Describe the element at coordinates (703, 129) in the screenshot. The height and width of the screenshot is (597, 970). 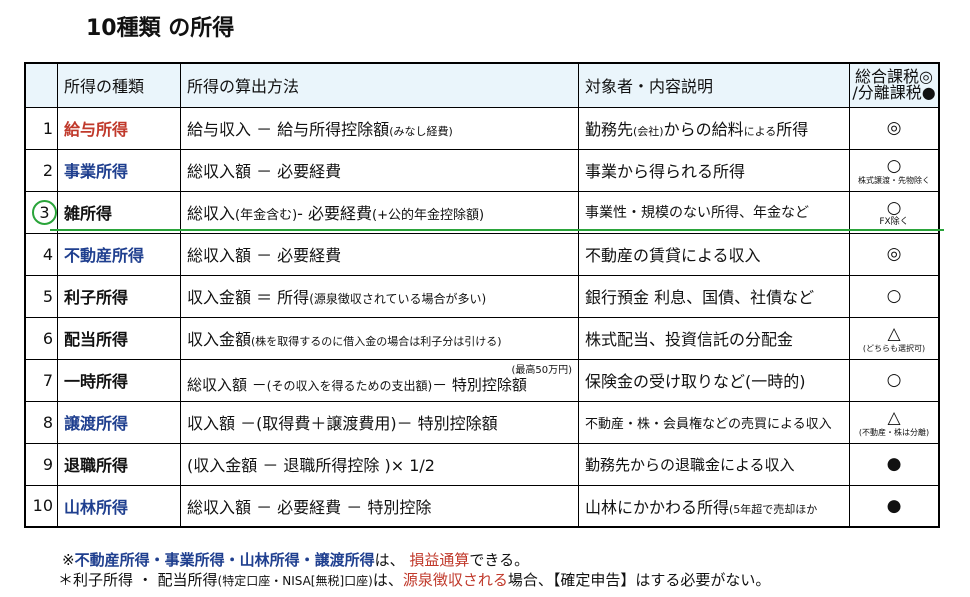
I see `desc-tail: からの給料` at that location.